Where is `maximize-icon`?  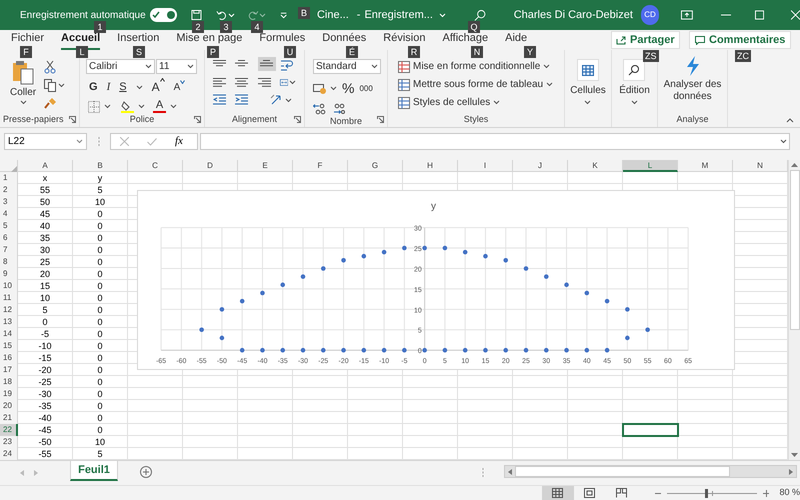
maximize-icon is located at coordinates (759, 15).